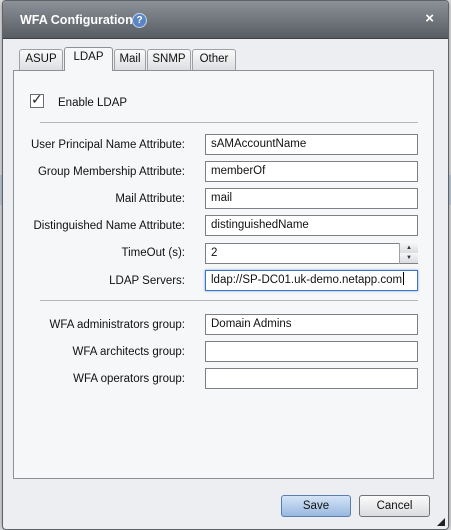 The image size is (451, 530). Describe the element at coordinates (307, 280) in the screenshot. I see `ldap-servers-value: ldap://SP-DC01.uk-demo.netapp.com` at that location.